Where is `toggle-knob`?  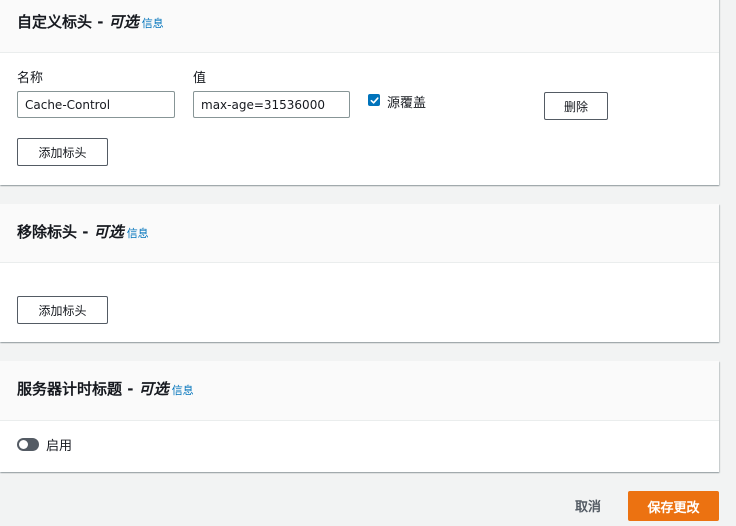 toggle-knob is located at coordinates (23, 444).